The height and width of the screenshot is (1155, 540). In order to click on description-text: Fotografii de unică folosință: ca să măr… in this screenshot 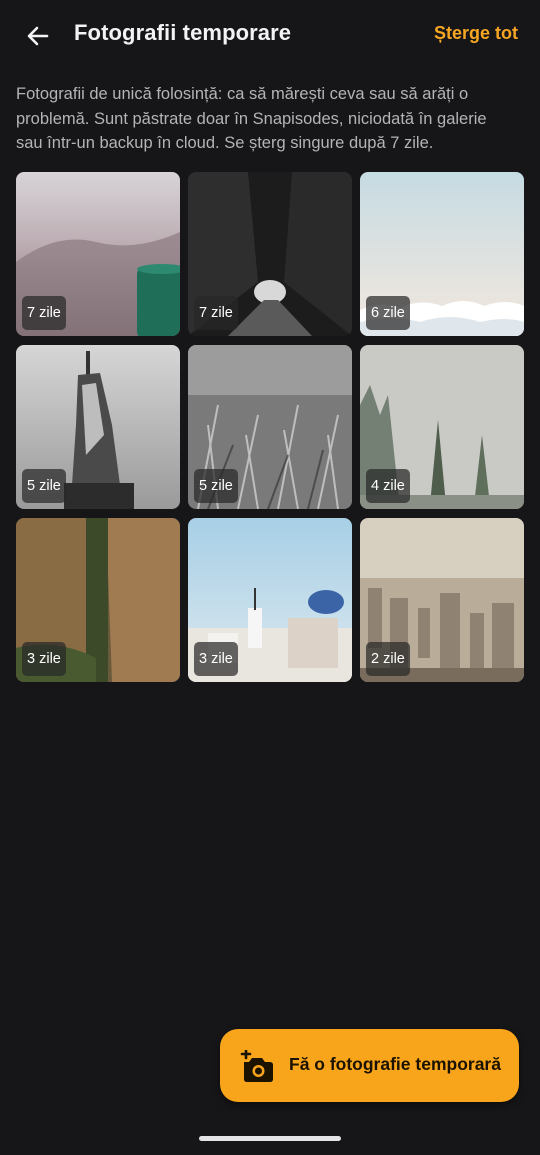, I will do `click(251, 118)`.